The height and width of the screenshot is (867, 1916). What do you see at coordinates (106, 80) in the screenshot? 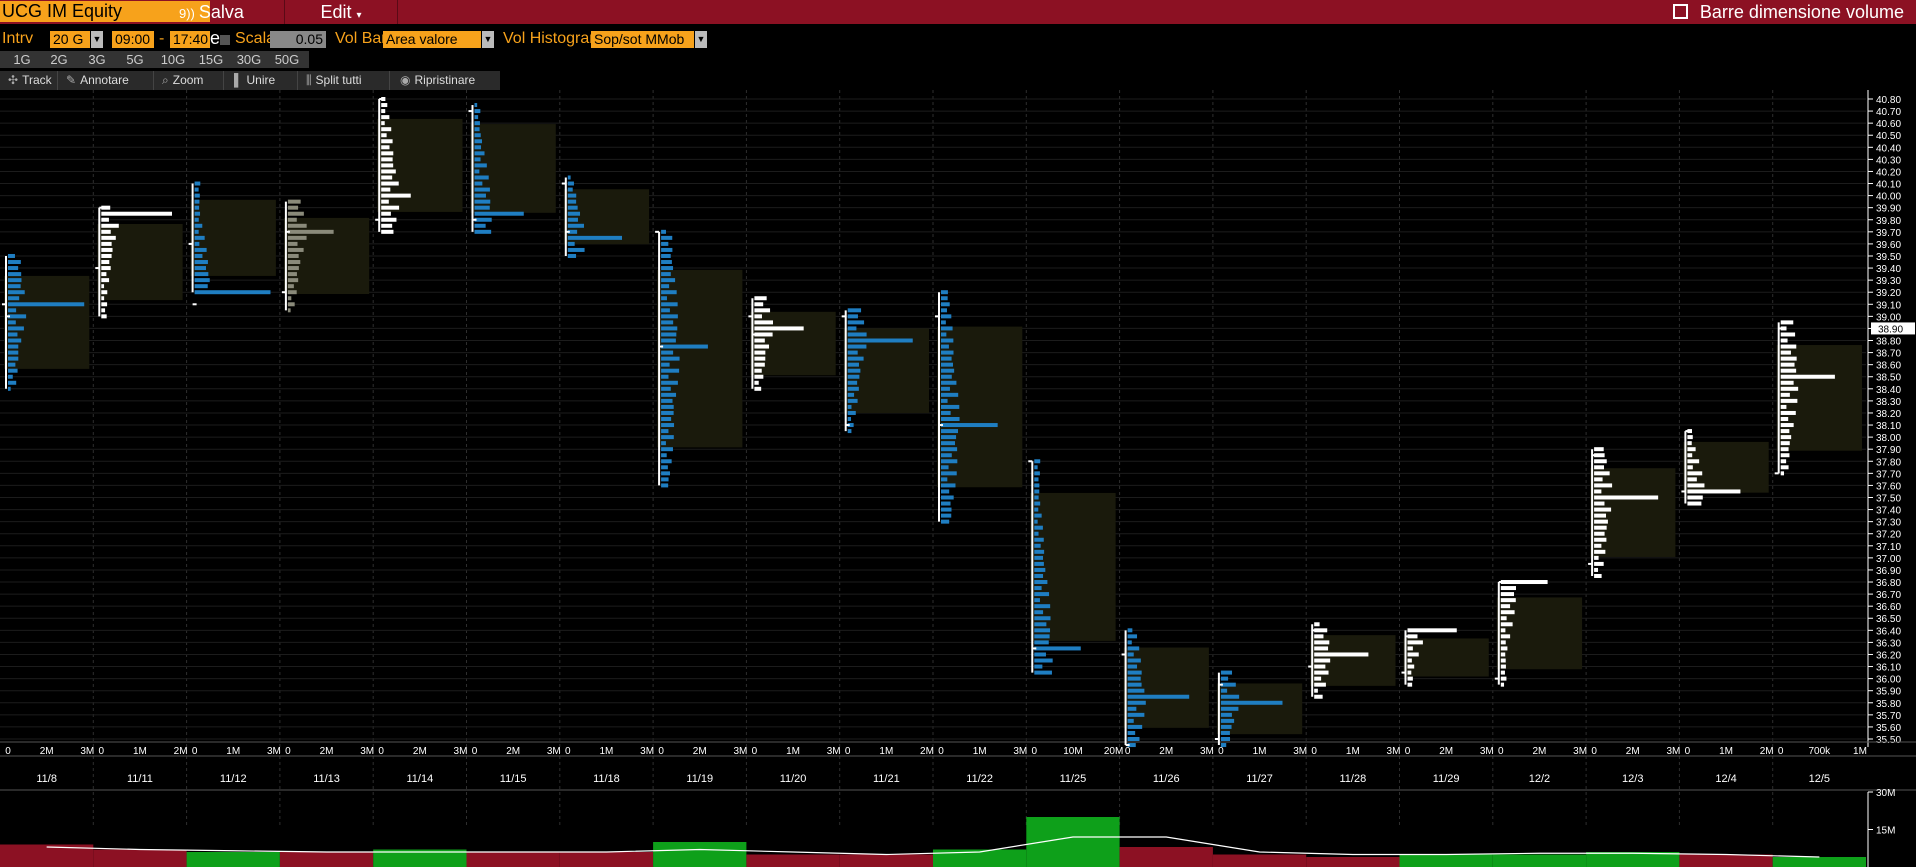
I see `annotate-button: ✎ Annotare` at bounding box center [106, 80].